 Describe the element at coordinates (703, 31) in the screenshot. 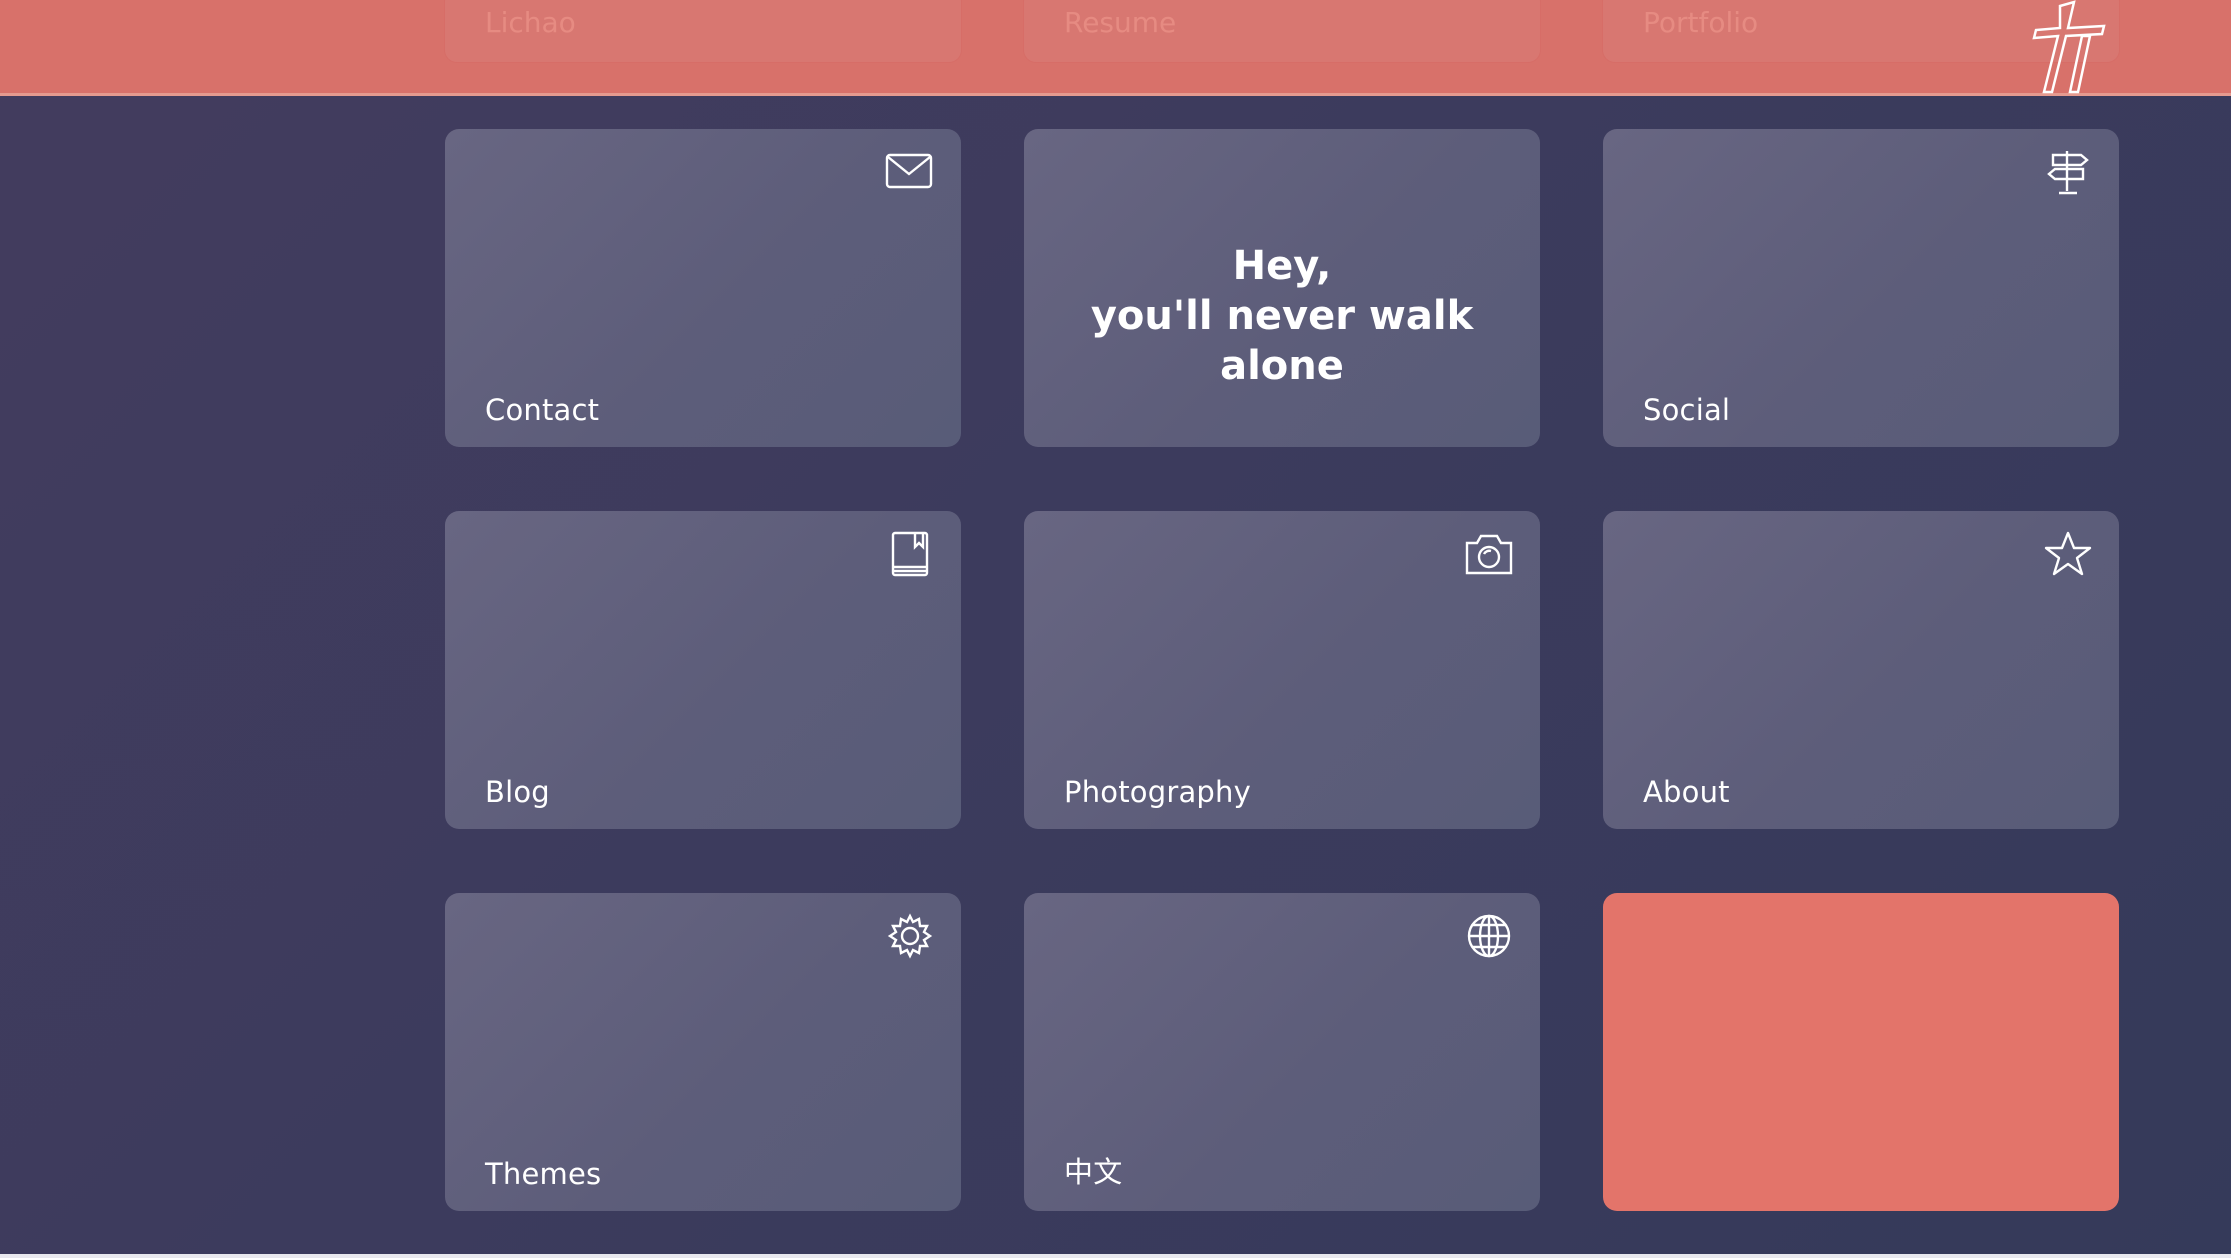

I see `tab-lichao: Lichao` at that location.